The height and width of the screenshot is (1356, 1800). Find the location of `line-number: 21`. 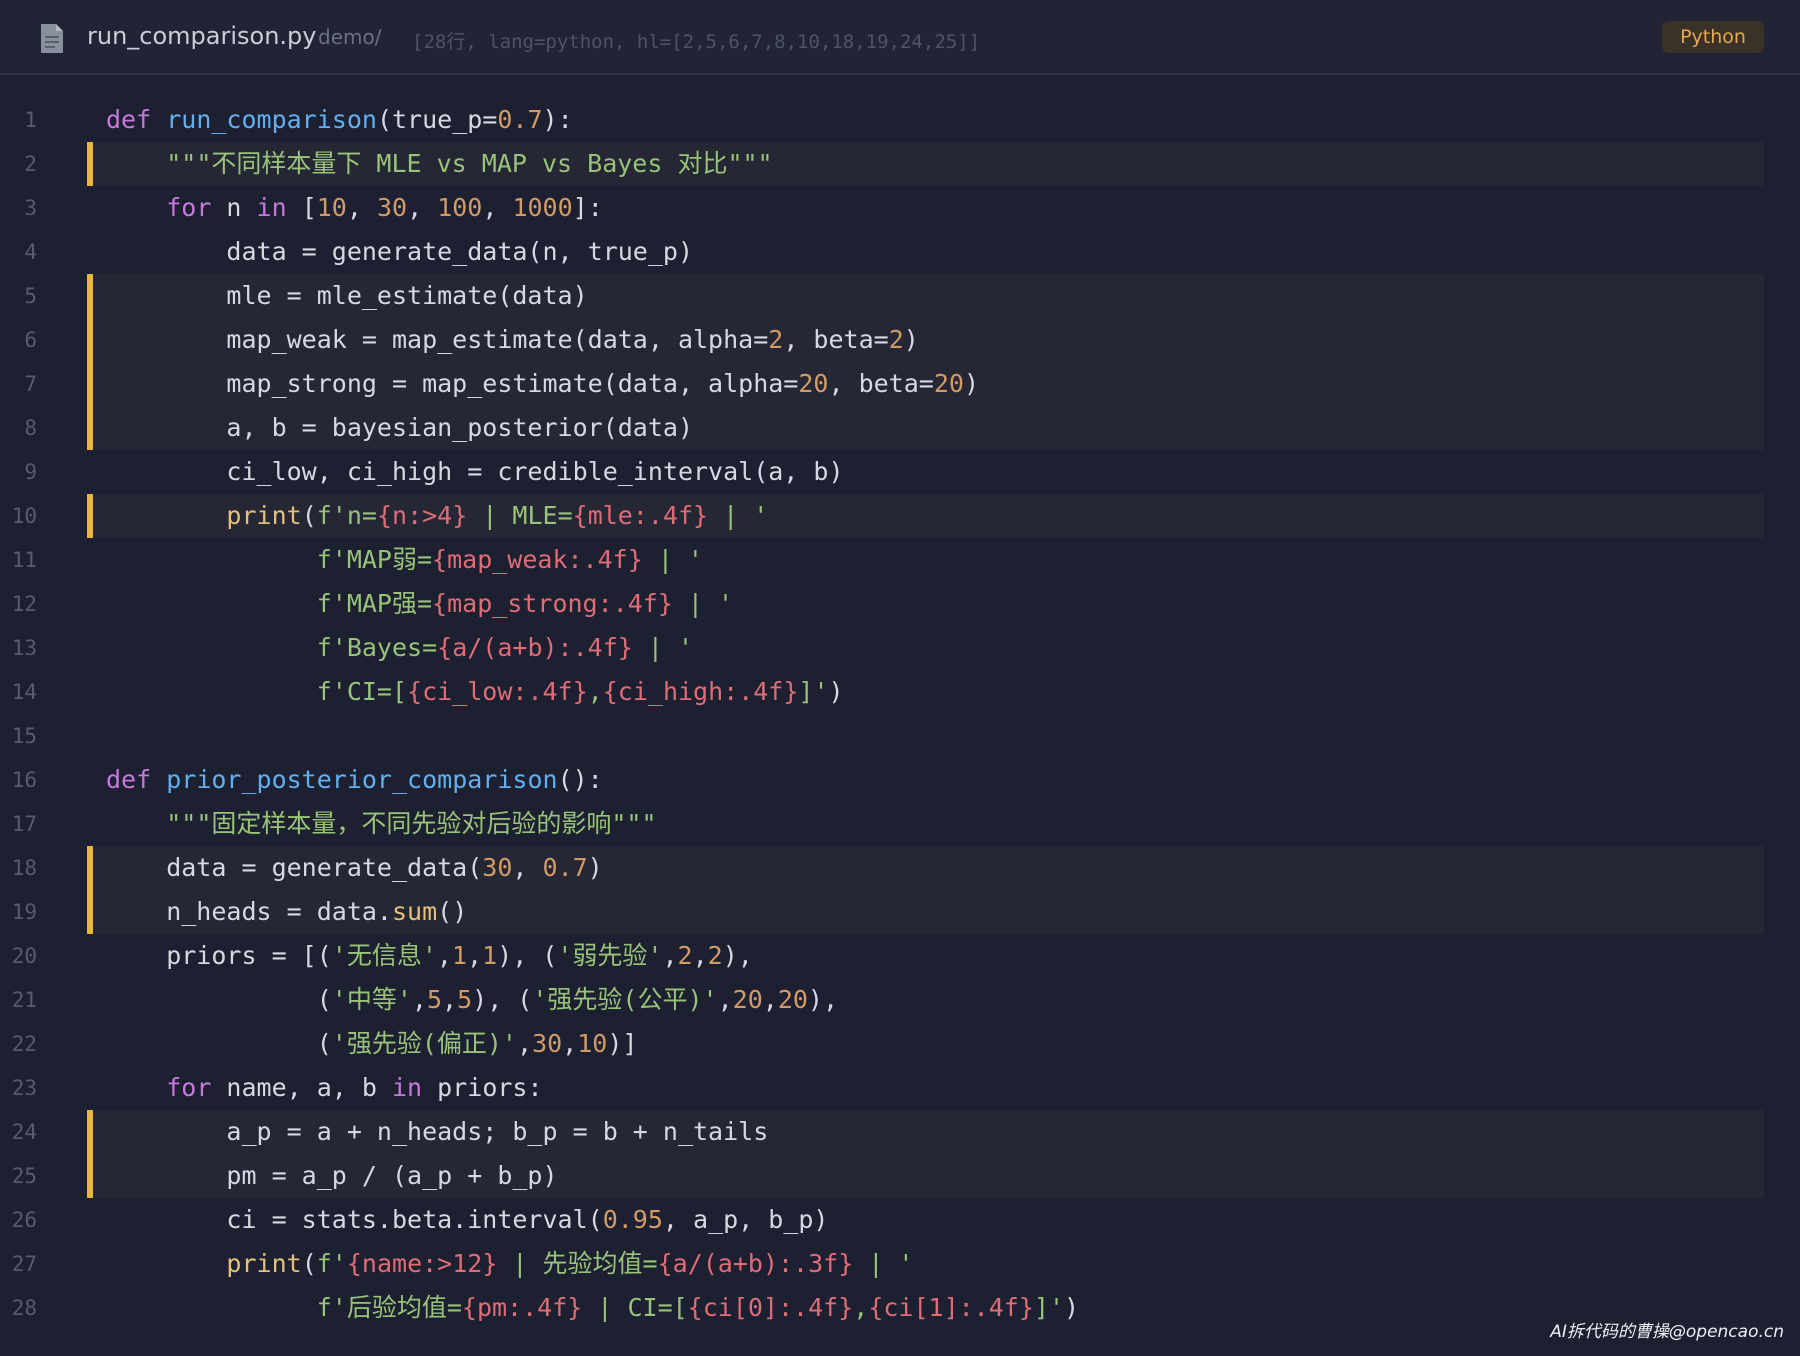

line-number: 21 is located at coordinates (24, 1000).